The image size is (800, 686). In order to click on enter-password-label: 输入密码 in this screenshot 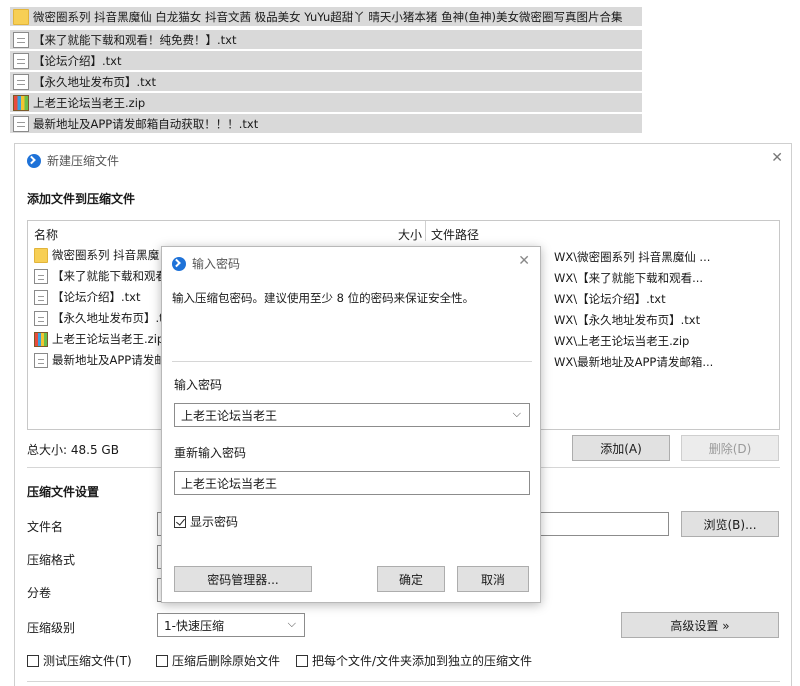, I will do `click(198, 385)`.